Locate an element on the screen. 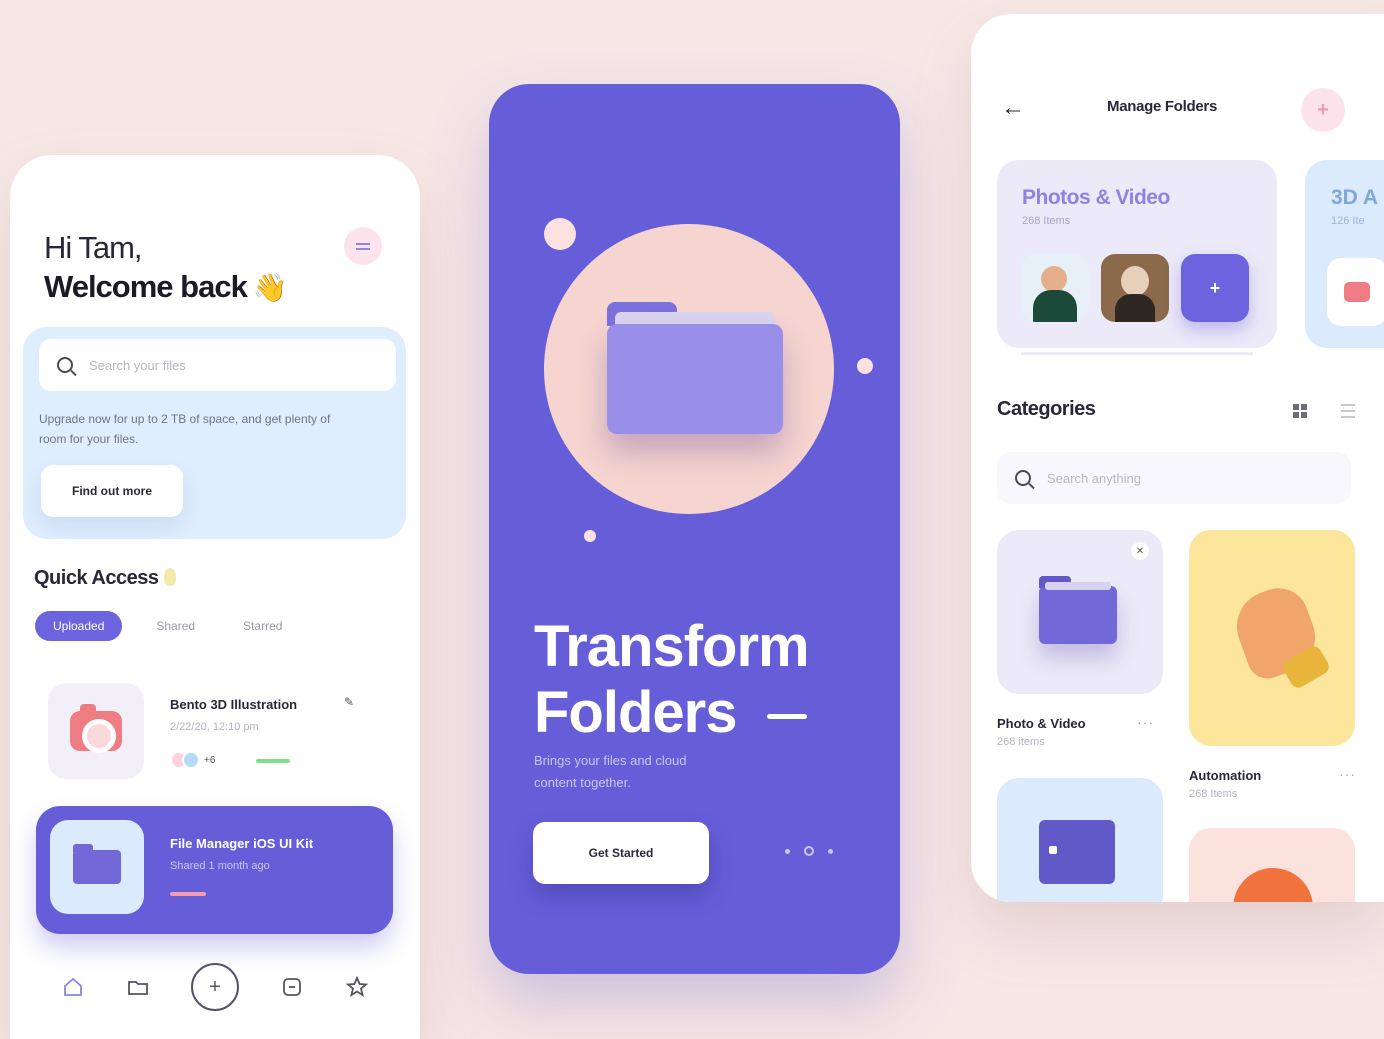 The image size is (1384, 1039). category-label: Photo & Video is located at coordinates (1041, 723).